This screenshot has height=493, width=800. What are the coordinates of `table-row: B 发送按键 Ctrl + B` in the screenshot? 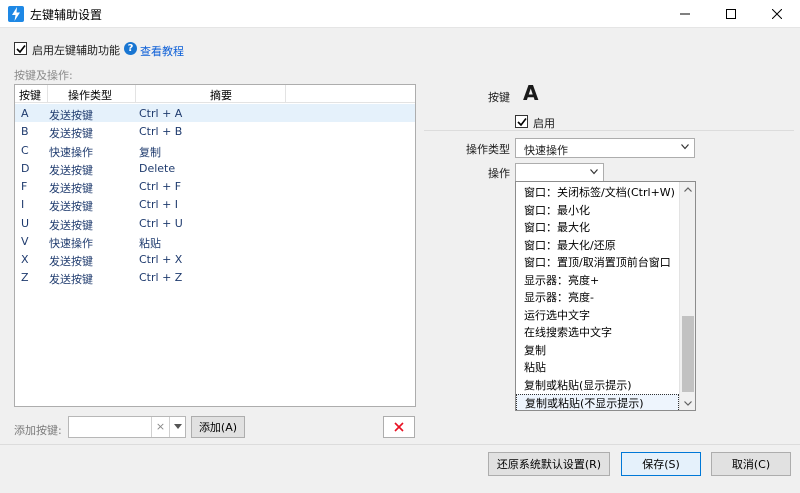 It's located at (215, 131).